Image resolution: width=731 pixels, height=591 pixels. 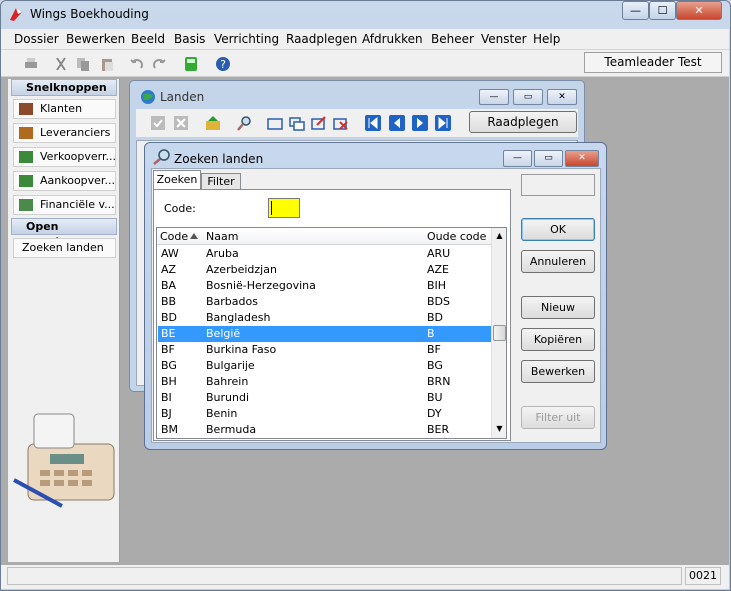 What do you see at coordinates (189, 39) in the screenshot?
I see `menu-basis: Basis` at bounding box center [189, 39].